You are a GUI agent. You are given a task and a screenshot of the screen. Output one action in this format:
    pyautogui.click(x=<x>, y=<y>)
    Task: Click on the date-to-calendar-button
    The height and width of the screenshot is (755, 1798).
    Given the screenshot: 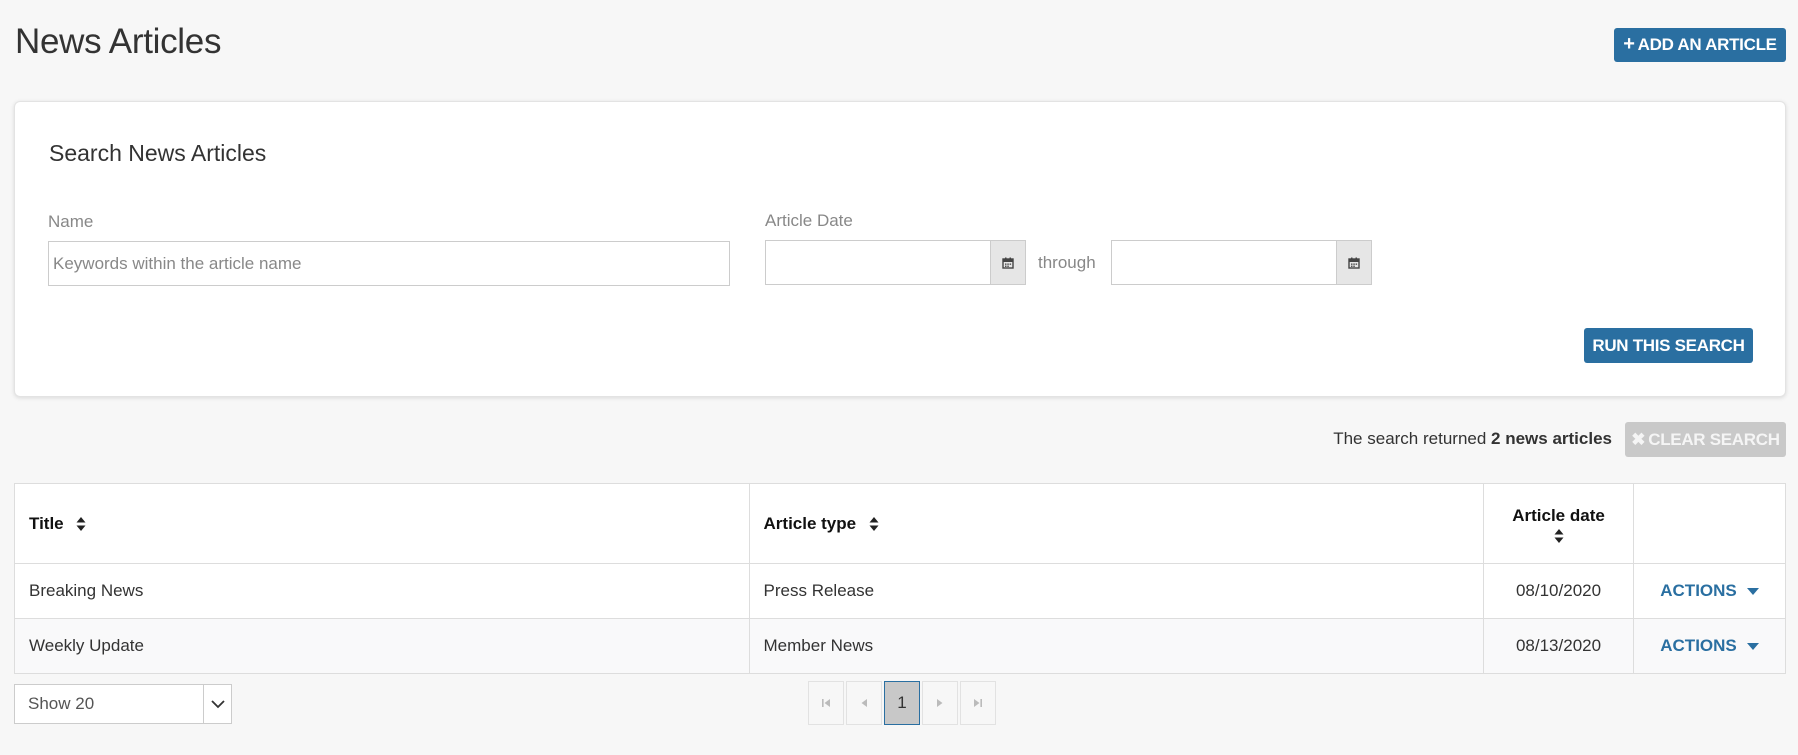 What is the action you would take?
    pyautogui.click(x=1354, y=262)
    